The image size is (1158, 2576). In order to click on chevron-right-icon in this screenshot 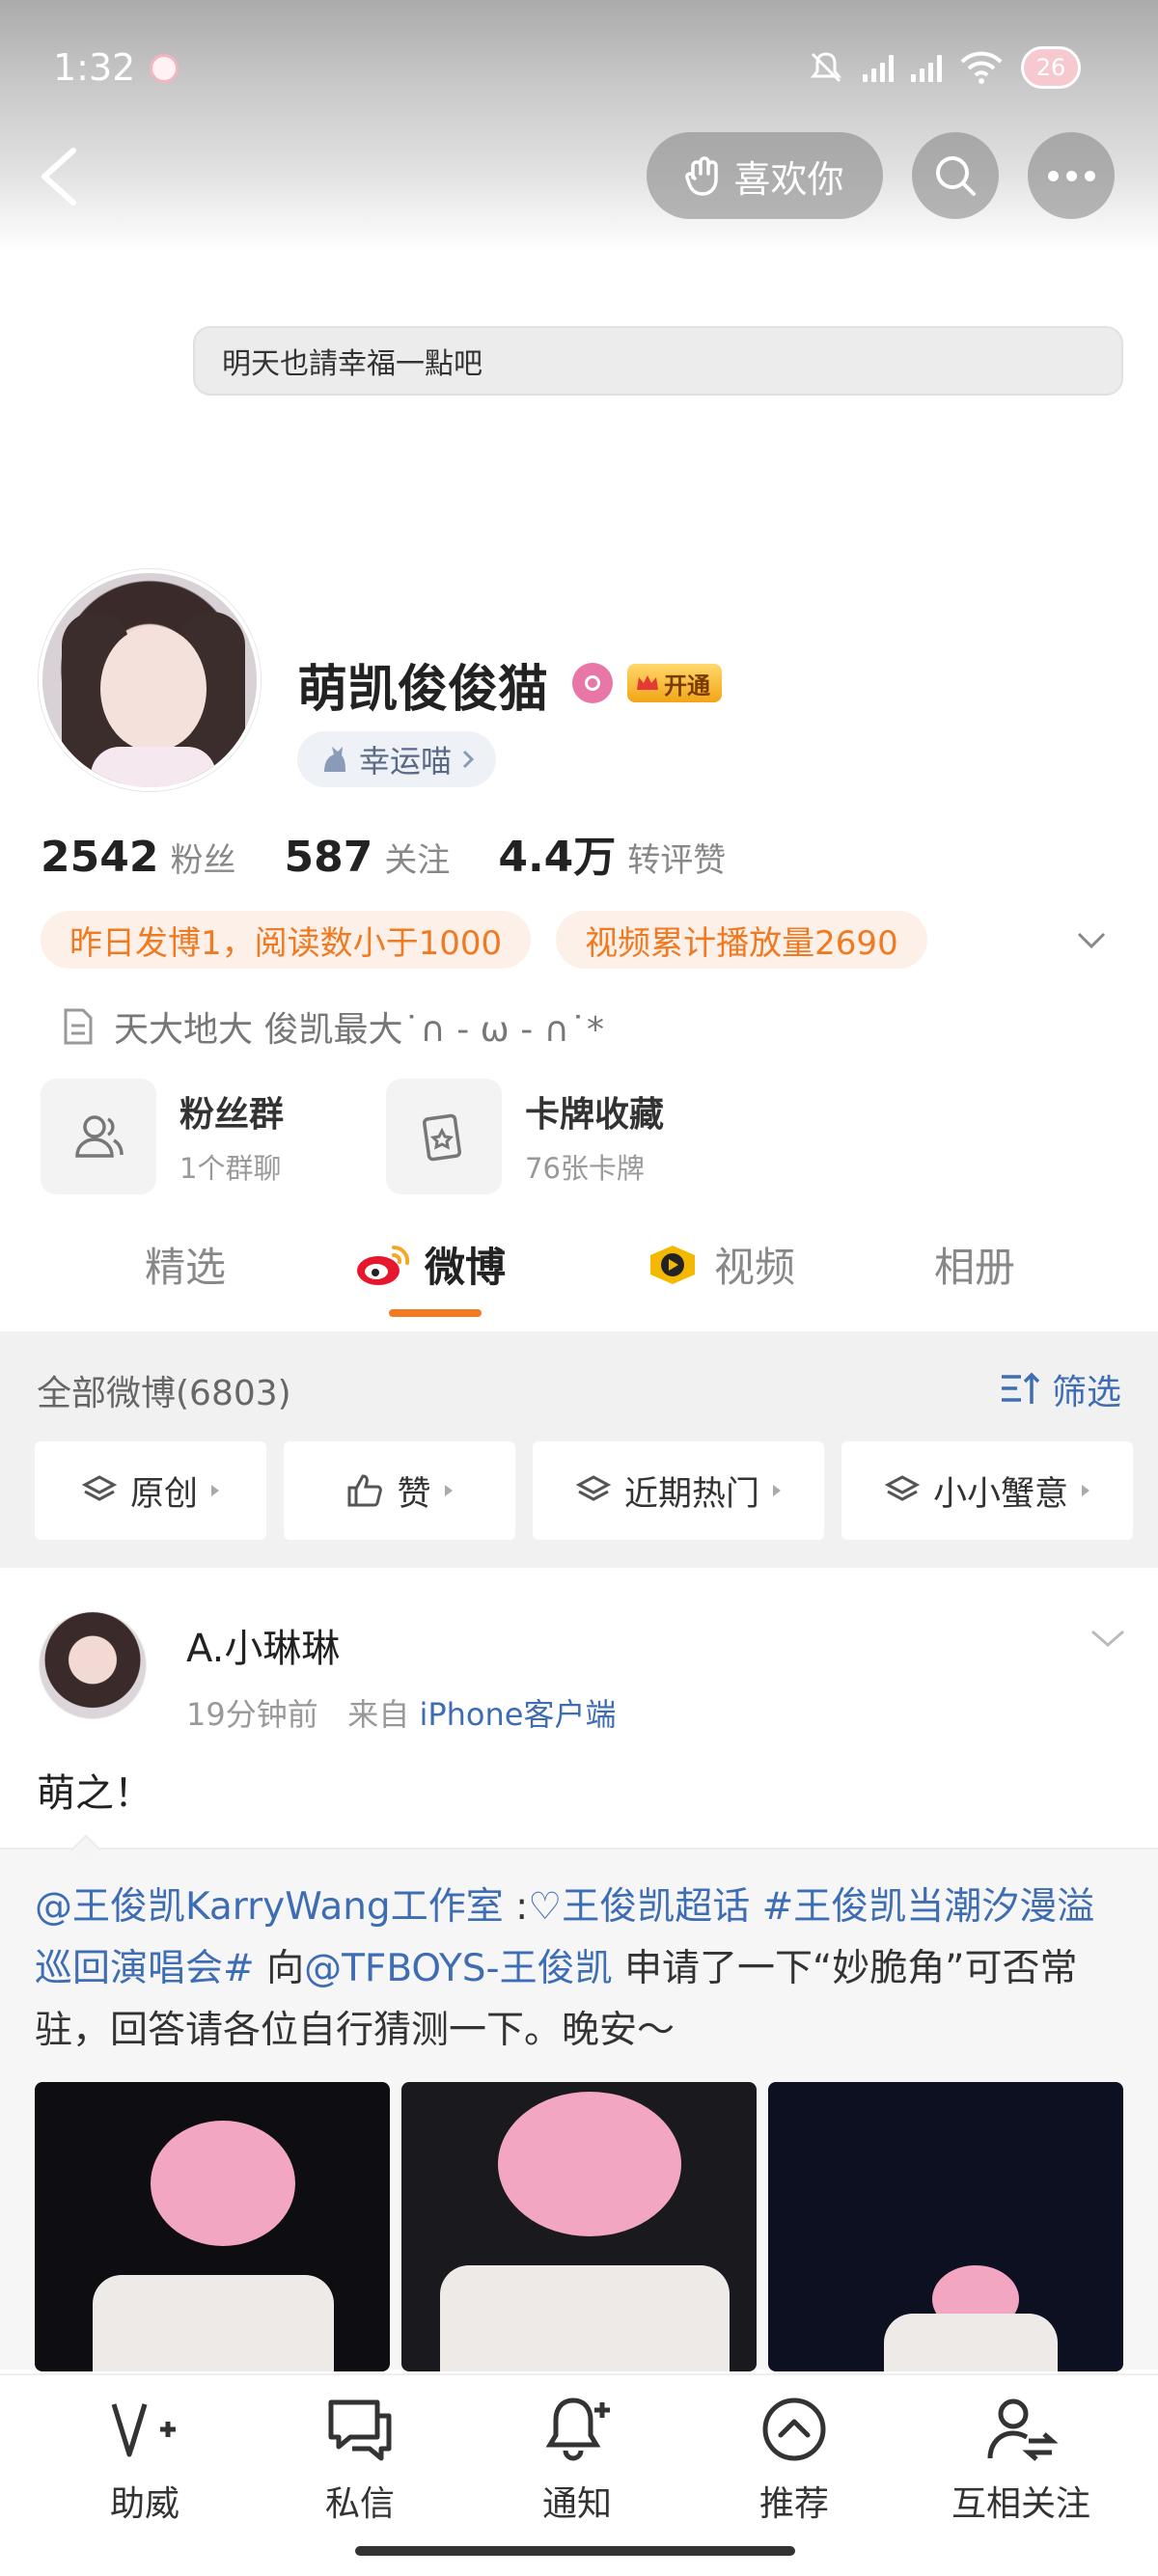, I will do `click(468, 759)`.